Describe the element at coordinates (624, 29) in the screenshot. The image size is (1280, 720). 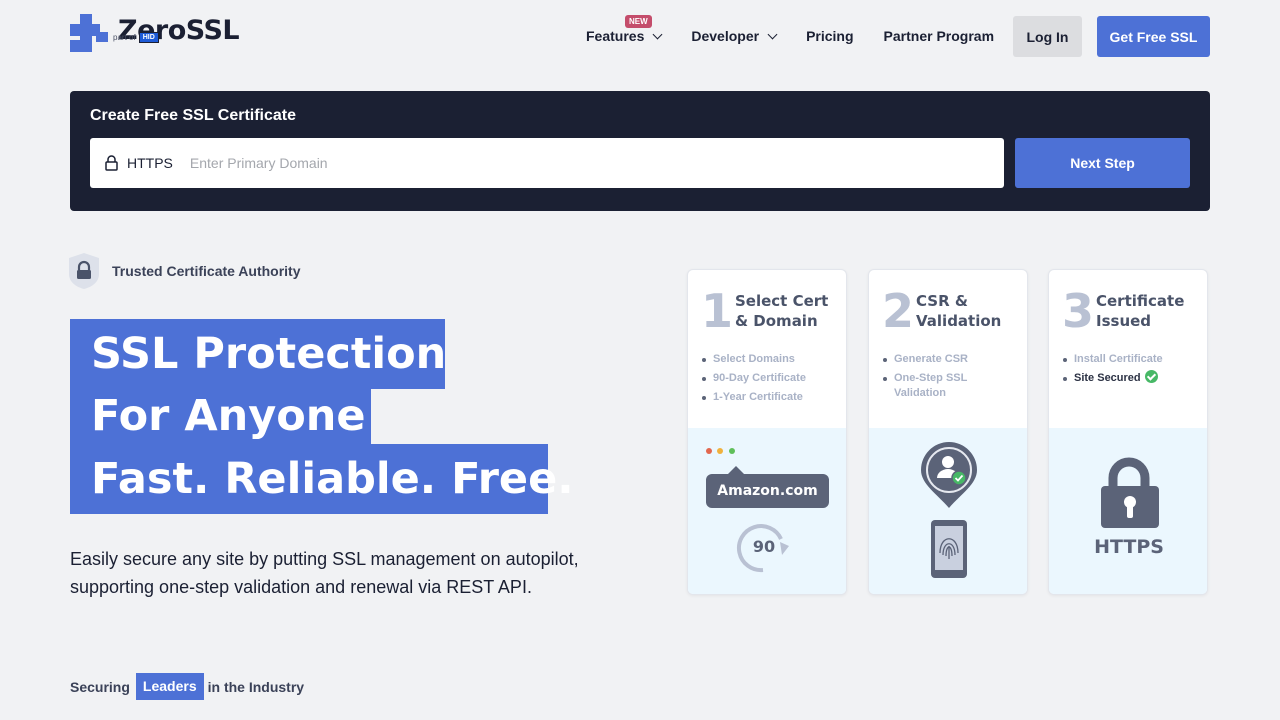
I see `nav-features: NEW Features` at that location.